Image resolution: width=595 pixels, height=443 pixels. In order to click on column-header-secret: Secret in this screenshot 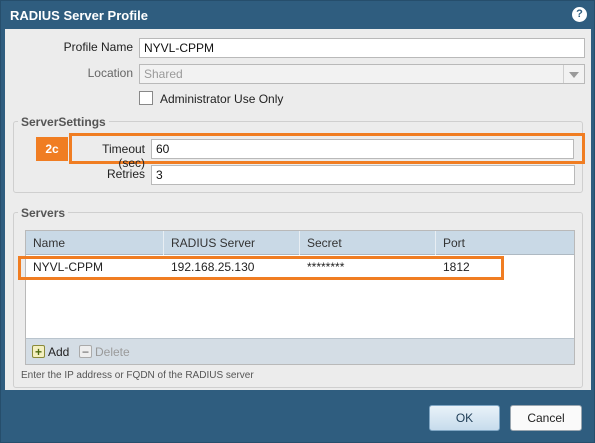, I will do `click(368, 243)`.